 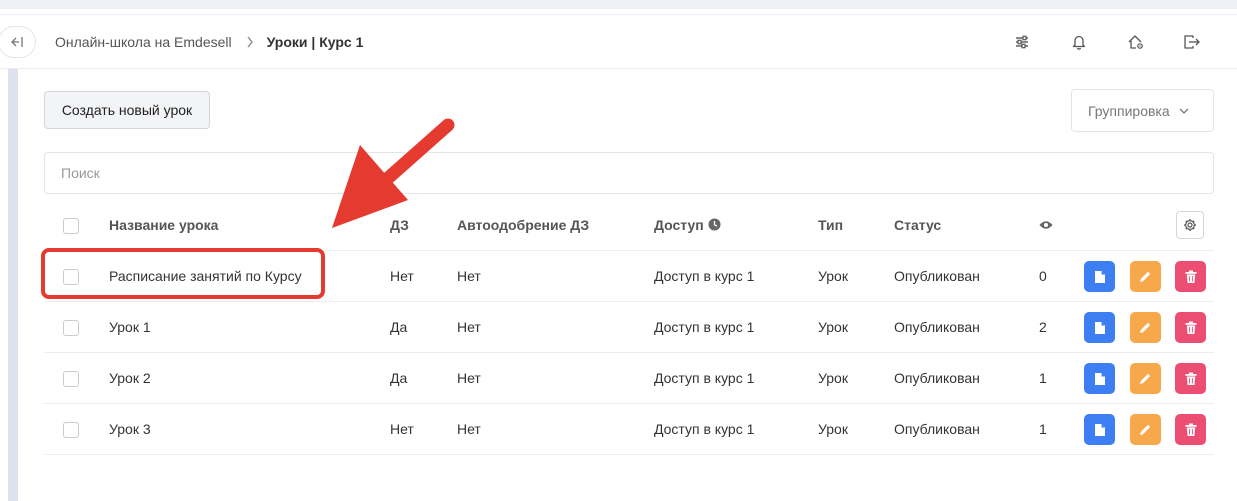 I want to click on lesson-views: 0, so click(x=1043, y=276).